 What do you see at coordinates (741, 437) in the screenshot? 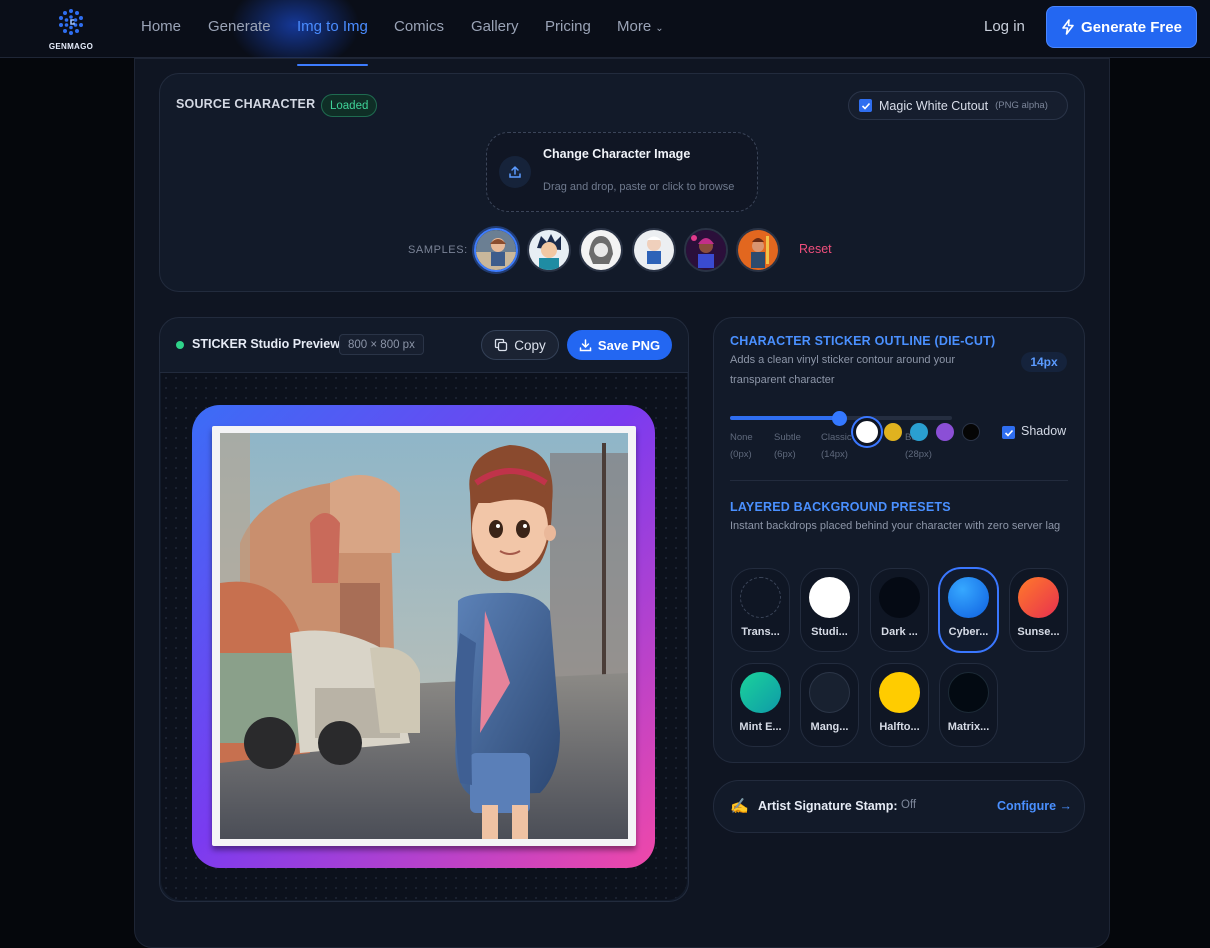
I see `tick-name: None` at bounding box center [741, 437].